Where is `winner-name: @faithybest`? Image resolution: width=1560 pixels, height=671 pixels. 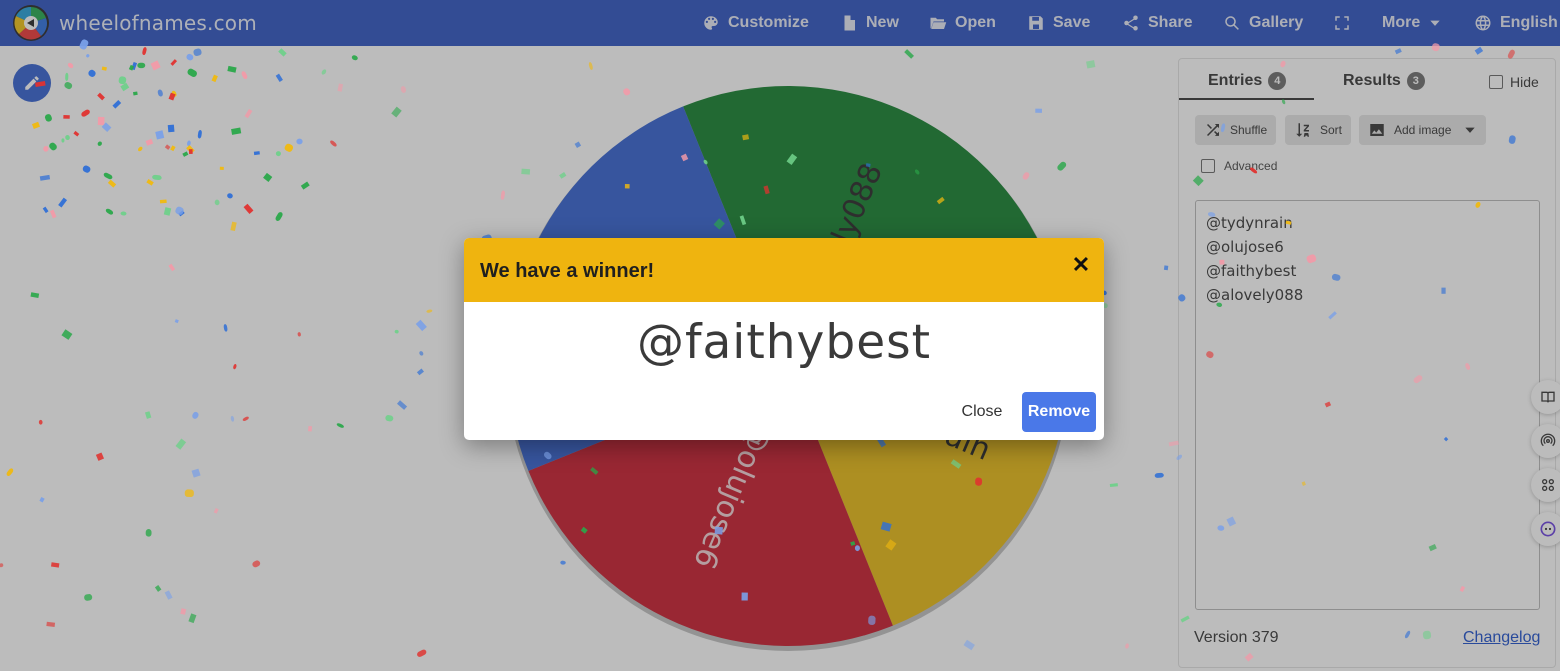 winner-name: @faithybest is located at coordinates (784, 342).